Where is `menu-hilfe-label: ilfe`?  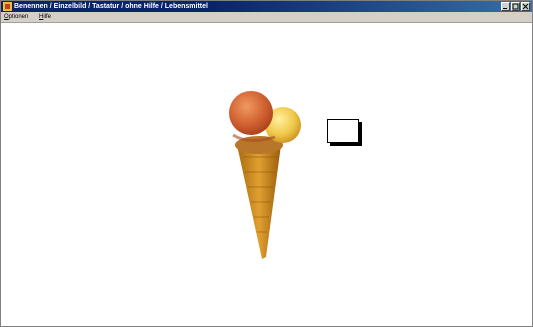
menu-hilfe-label: ilfe is located at coordinates (47, 17).